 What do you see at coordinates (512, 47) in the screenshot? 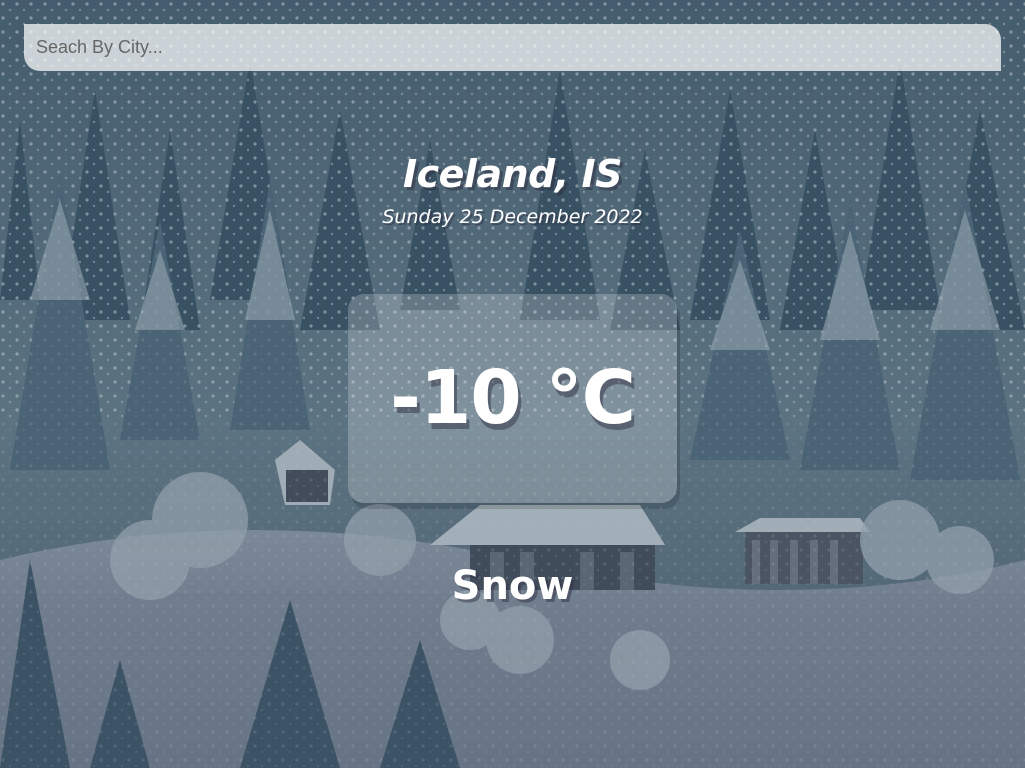
I see `search-input` at bounding box center [512, 47].